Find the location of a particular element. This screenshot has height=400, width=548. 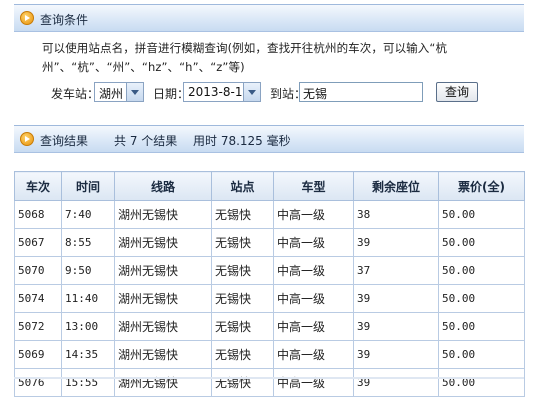

column-header-vehicle-type: 车型 is located at coordinates (313, 186).